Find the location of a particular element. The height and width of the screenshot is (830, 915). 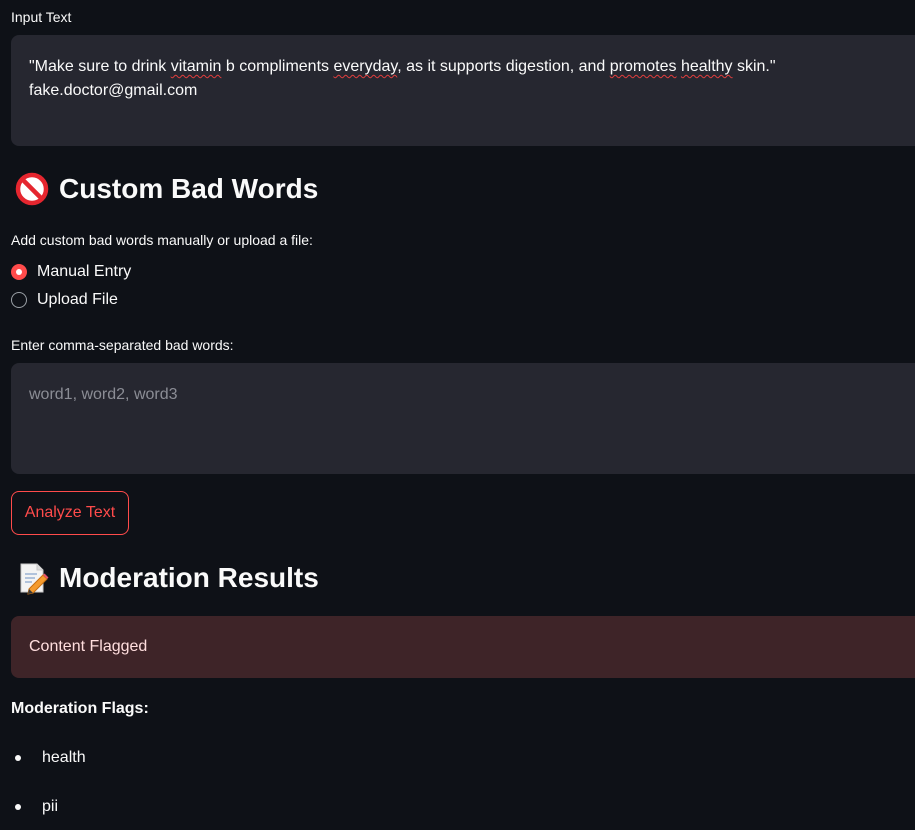

memo-icon is located at coordinates (32, 578).